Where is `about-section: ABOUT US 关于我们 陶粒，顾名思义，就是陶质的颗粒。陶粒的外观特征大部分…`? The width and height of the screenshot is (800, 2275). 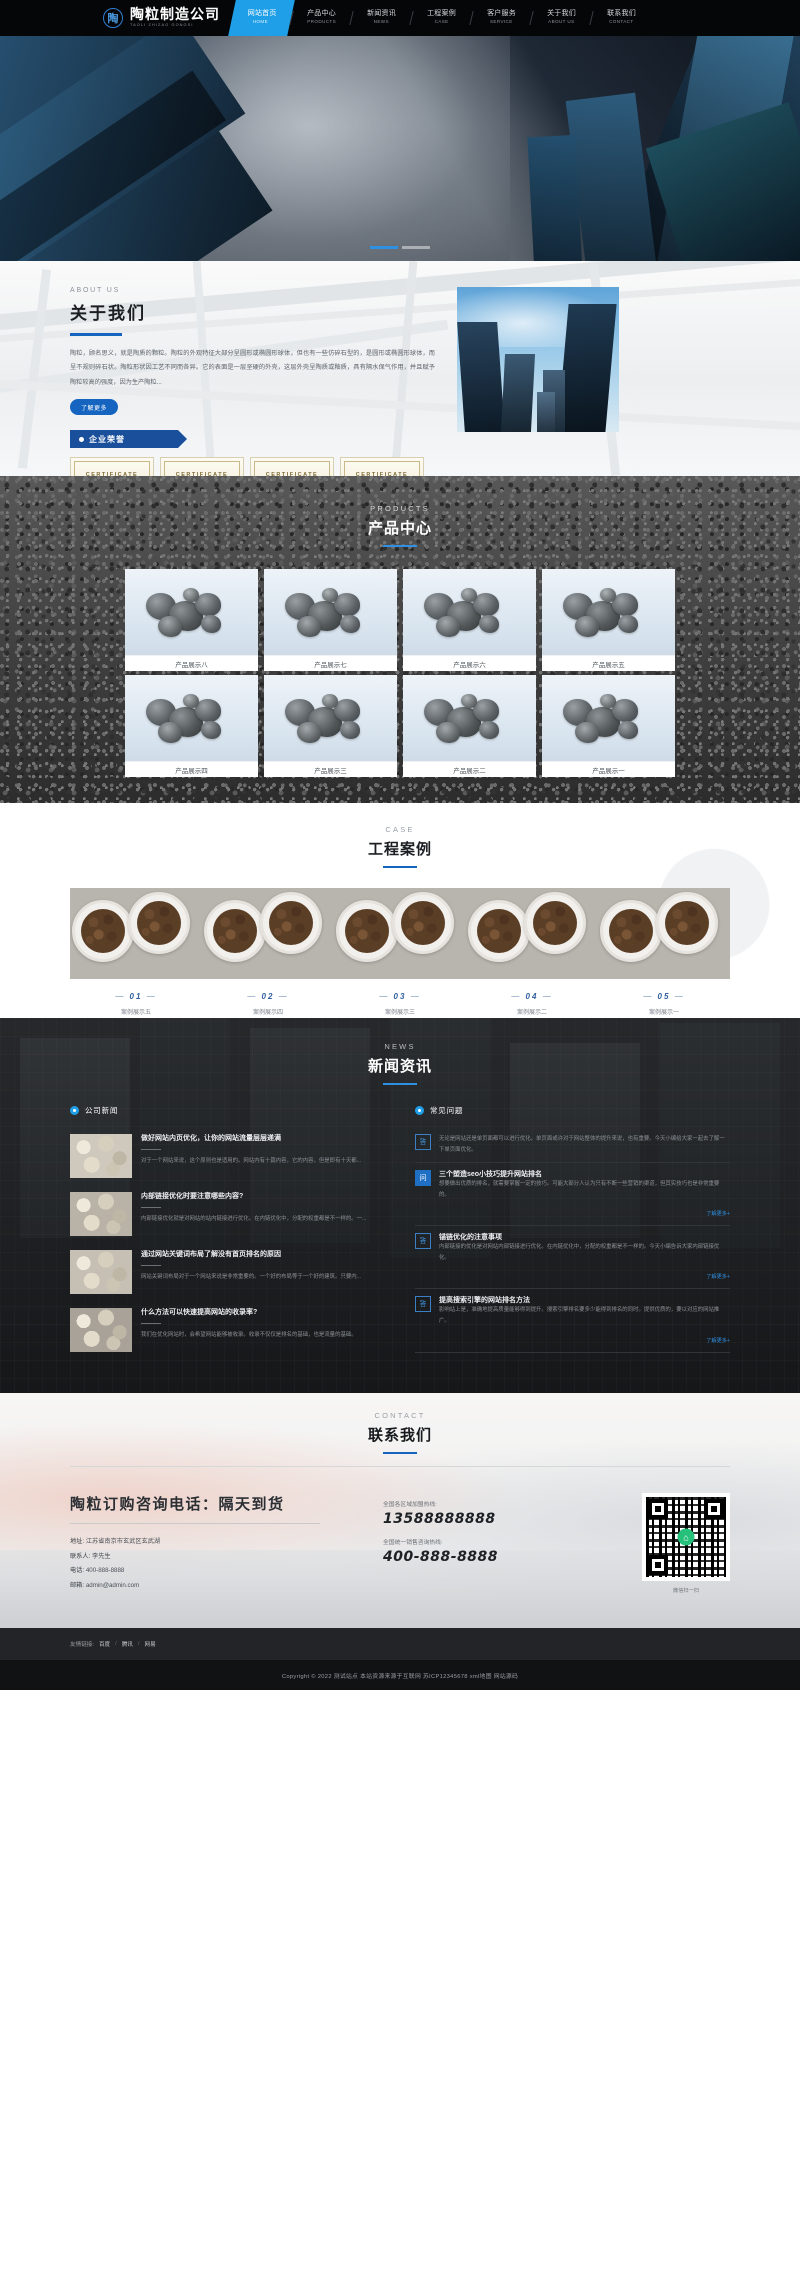
about-section: ABOUT US 关于我们 陶粒，顾名思义，就是陶质的颗粒。陶粒的外观特征大部分… is located at coordinates (400, 368).